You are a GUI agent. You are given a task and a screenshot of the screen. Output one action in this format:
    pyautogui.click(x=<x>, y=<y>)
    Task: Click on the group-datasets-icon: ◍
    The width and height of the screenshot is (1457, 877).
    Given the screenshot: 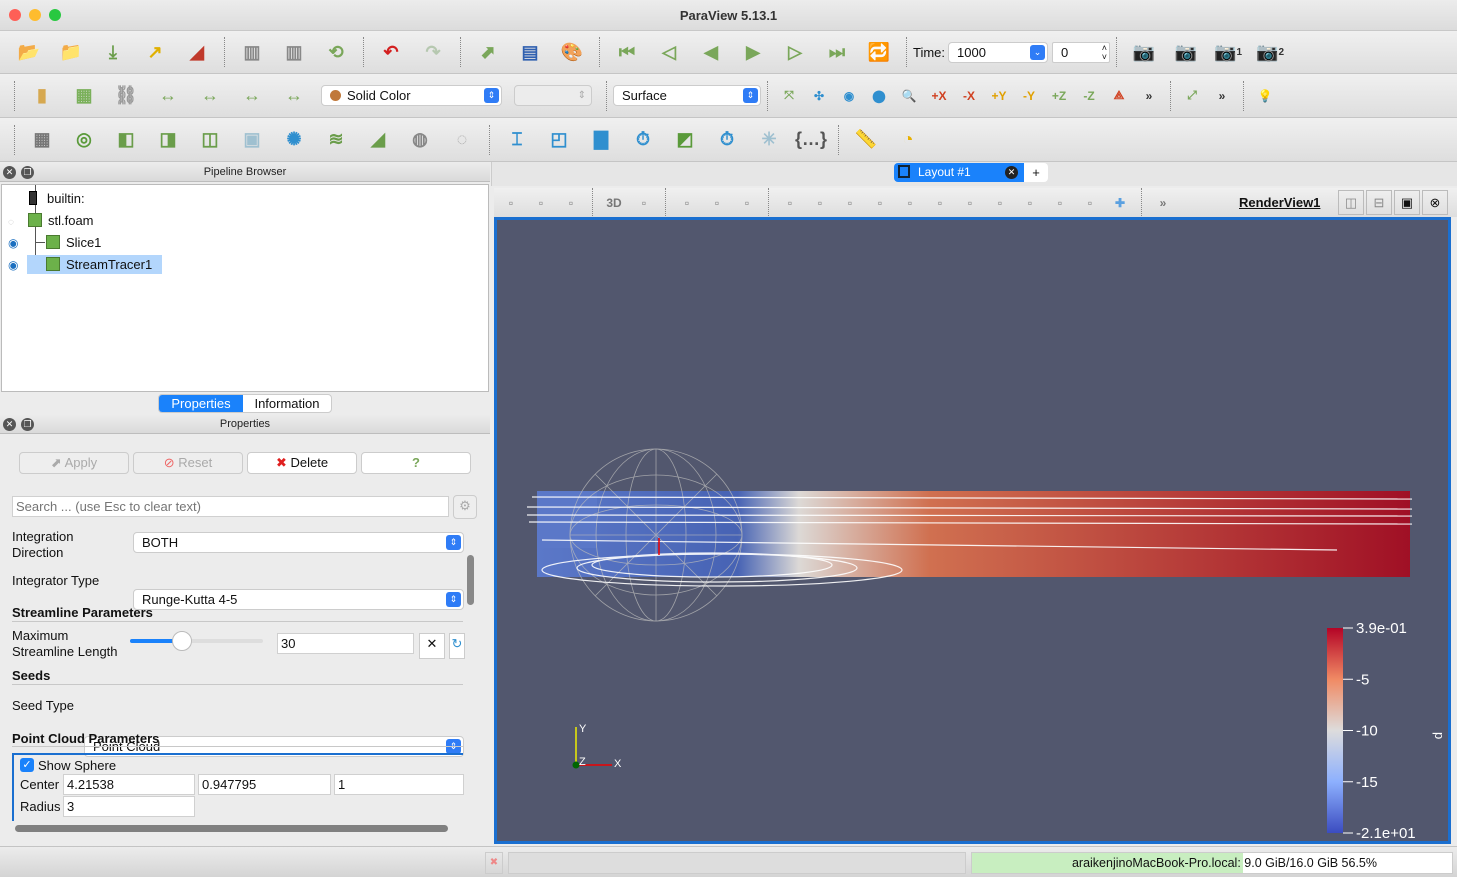 What is the action you would take?
    pyautogui.click(x=420, y=140)
    